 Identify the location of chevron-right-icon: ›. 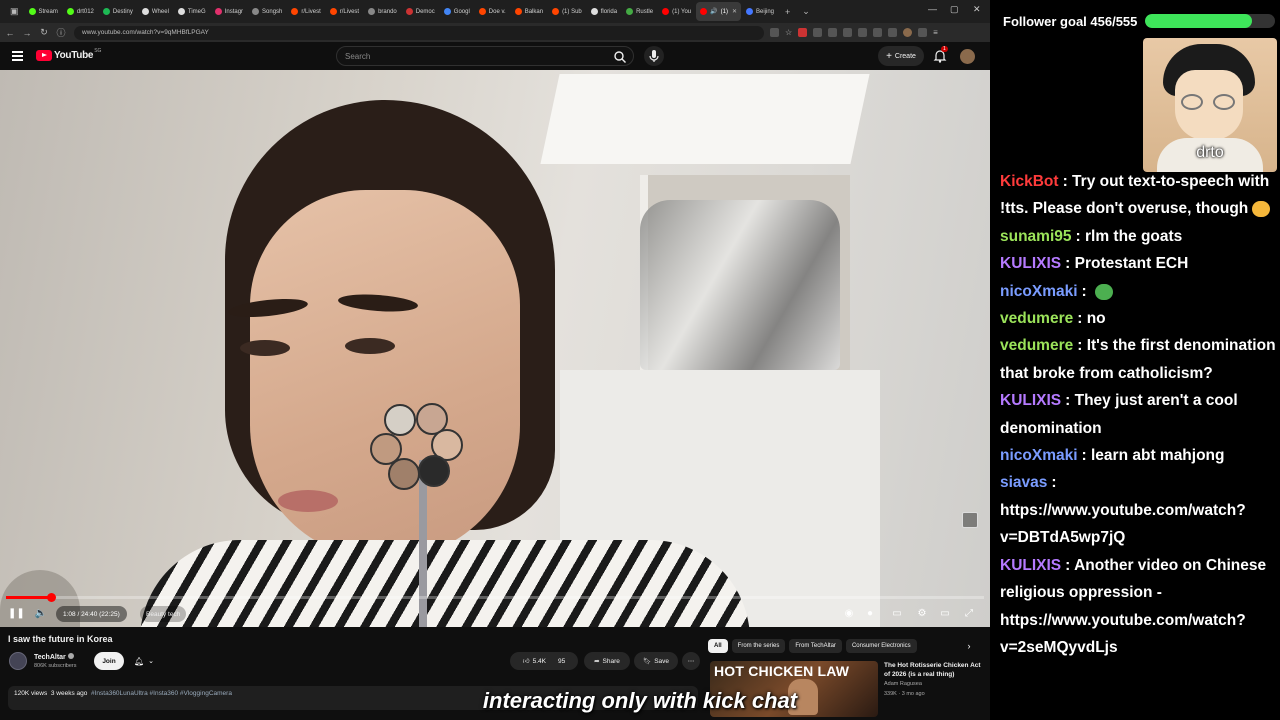
(969, 646).